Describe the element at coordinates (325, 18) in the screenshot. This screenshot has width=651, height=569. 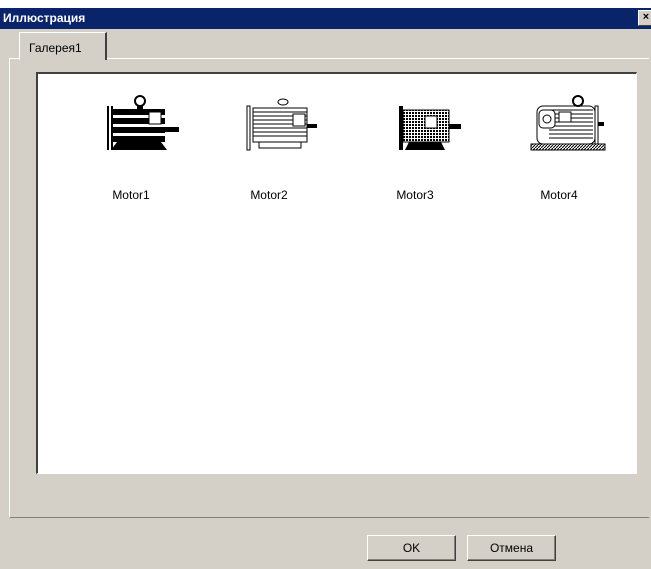
I see `title-bar: Иллюстрация ×` at that location.